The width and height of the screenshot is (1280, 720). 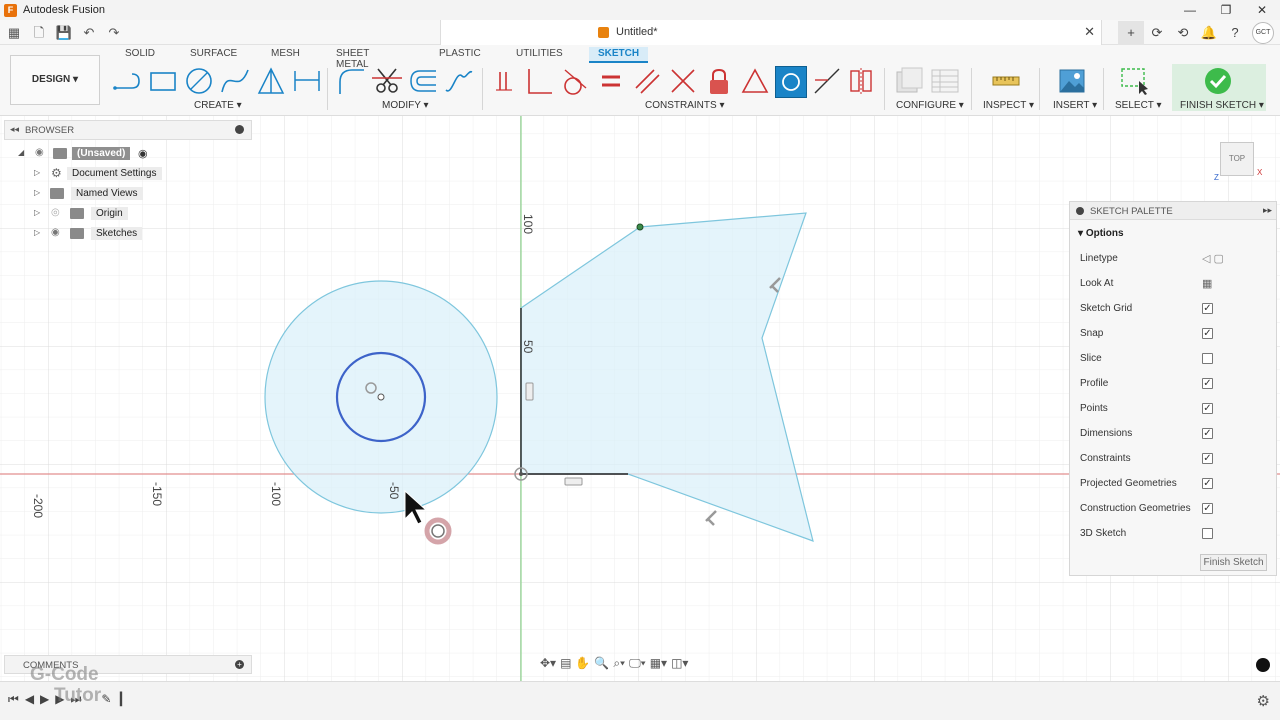 I want to click on collapse-icon: ◂◂, so click(x=14, y=129).